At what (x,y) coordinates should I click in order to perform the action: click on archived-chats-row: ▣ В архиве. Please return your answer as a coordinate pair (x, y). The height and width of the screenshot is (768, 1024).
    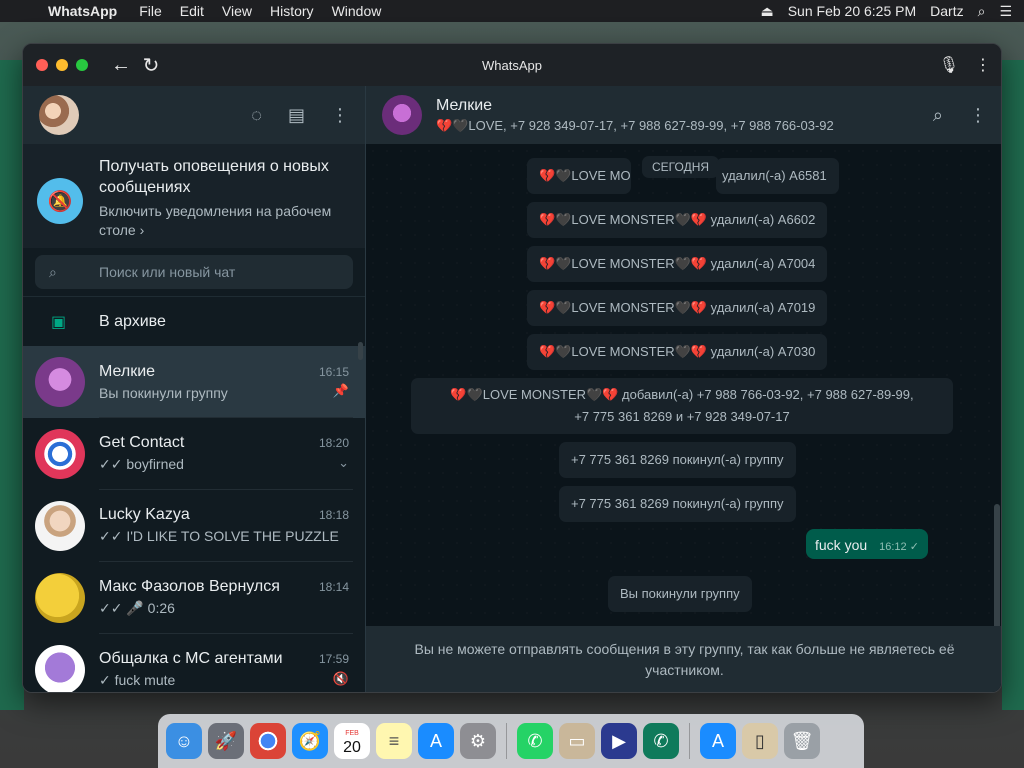
    Looking at the image, I should click on (194, 321).